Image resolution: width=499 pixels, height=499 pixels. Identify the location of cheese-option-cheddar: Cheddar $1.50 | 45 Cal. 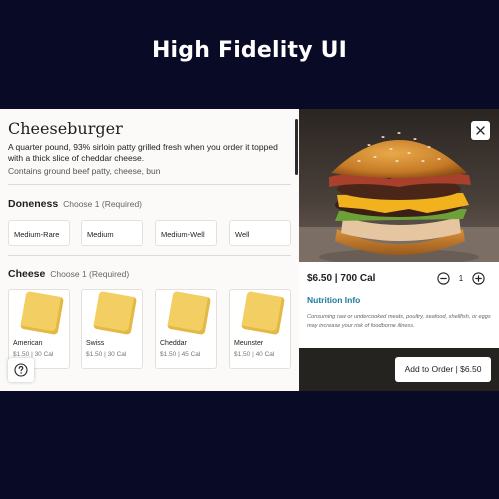
(186, 329).